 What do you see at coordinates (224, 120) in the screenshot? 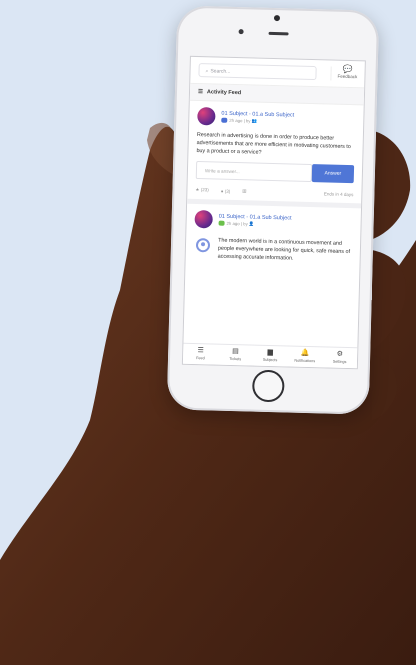
I see `question-badge-icon` at bounding box center [224, 120].